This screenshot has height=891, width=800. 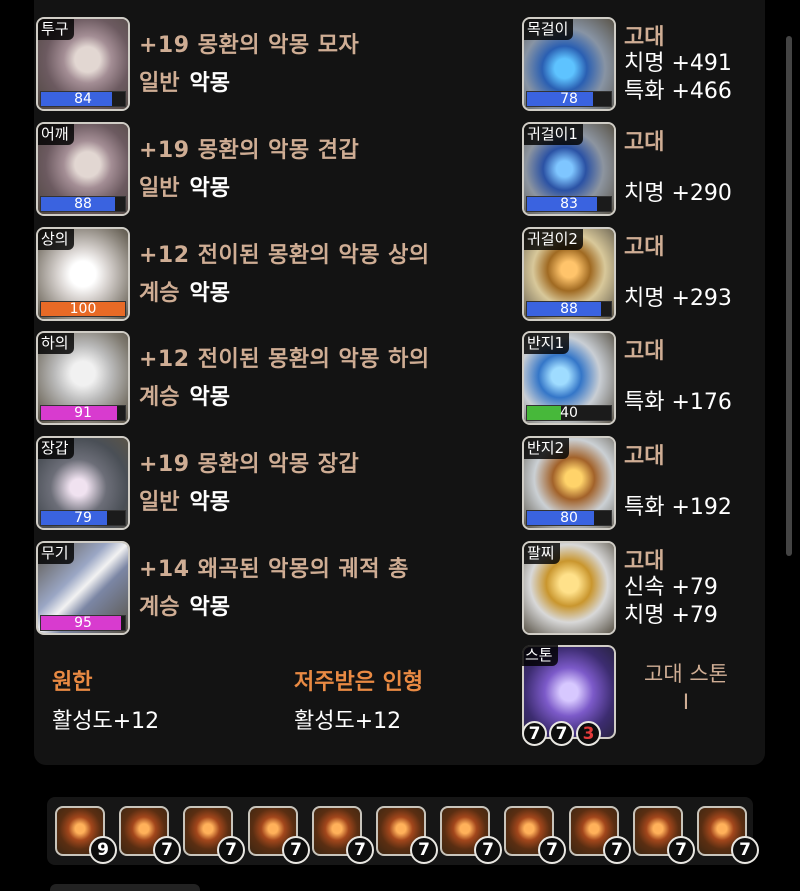 I want to click on engraving-value-2: 활성도+12, so click(x=348, y=721).